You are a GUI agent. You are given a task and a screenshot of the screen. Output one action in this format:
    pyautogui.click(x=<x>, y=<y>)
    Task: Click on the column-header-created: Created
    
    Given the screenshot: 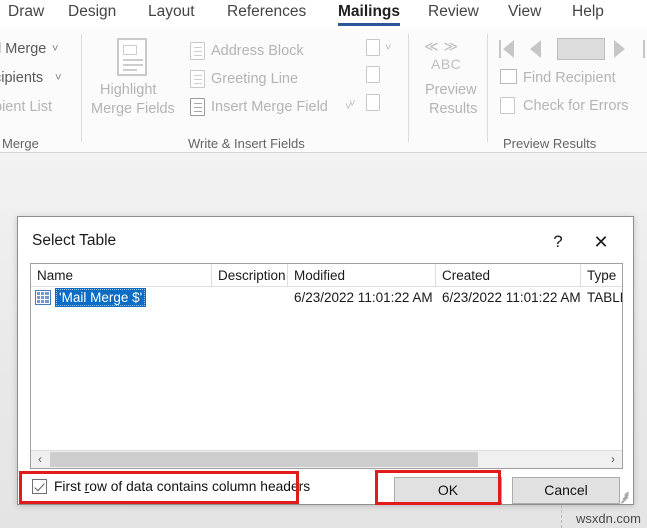 What is the action you would take?
    pyautogui.click(x=508, y=275)
    